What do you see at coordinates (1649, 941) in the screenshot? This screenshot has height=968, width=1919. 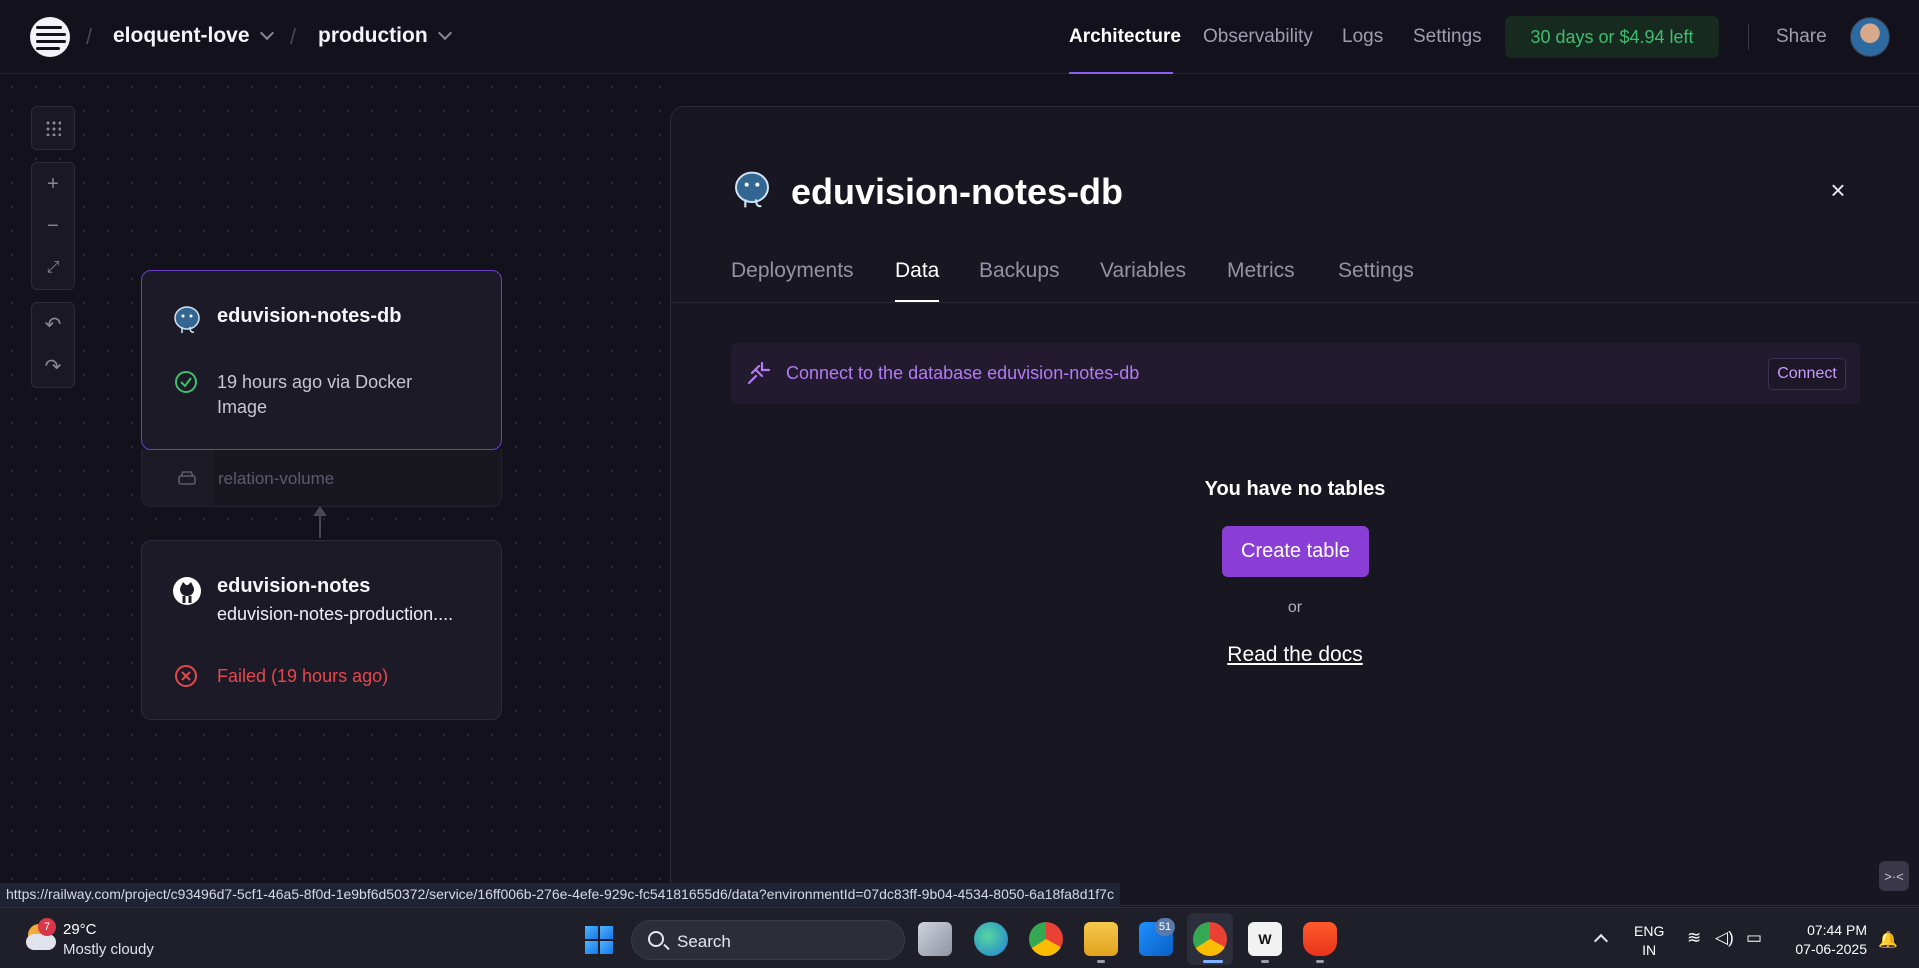 I see `language-indicator: ENG IN` at bounding box center [1649, 941].